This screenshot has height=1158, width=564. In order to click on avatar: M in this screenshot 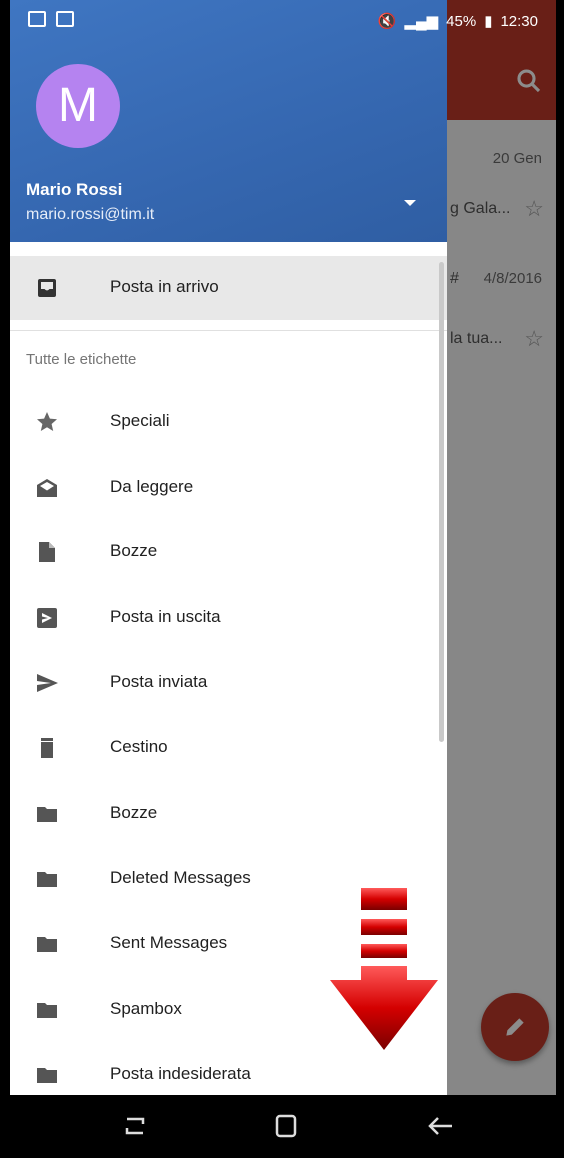, I will do `click(78, 106)`.